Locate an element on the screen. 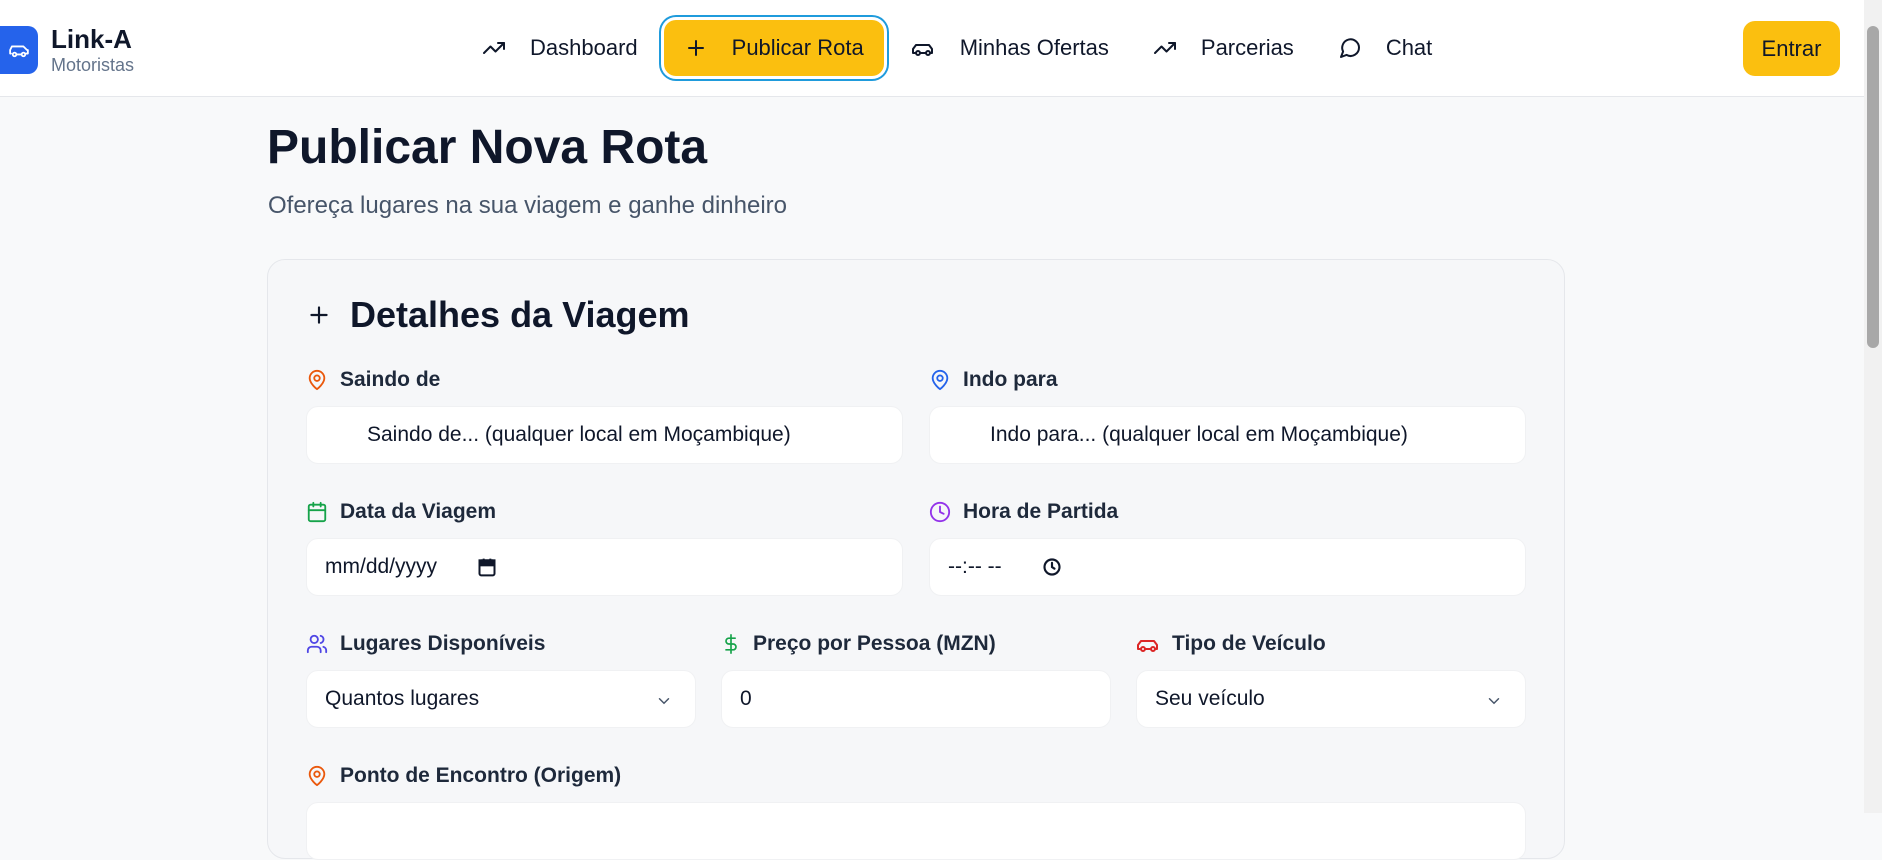 The width and height of the screenshot is (1882, 860). price-label: Preço por Pessoa (MZN) is located at coordinates (858, 644).